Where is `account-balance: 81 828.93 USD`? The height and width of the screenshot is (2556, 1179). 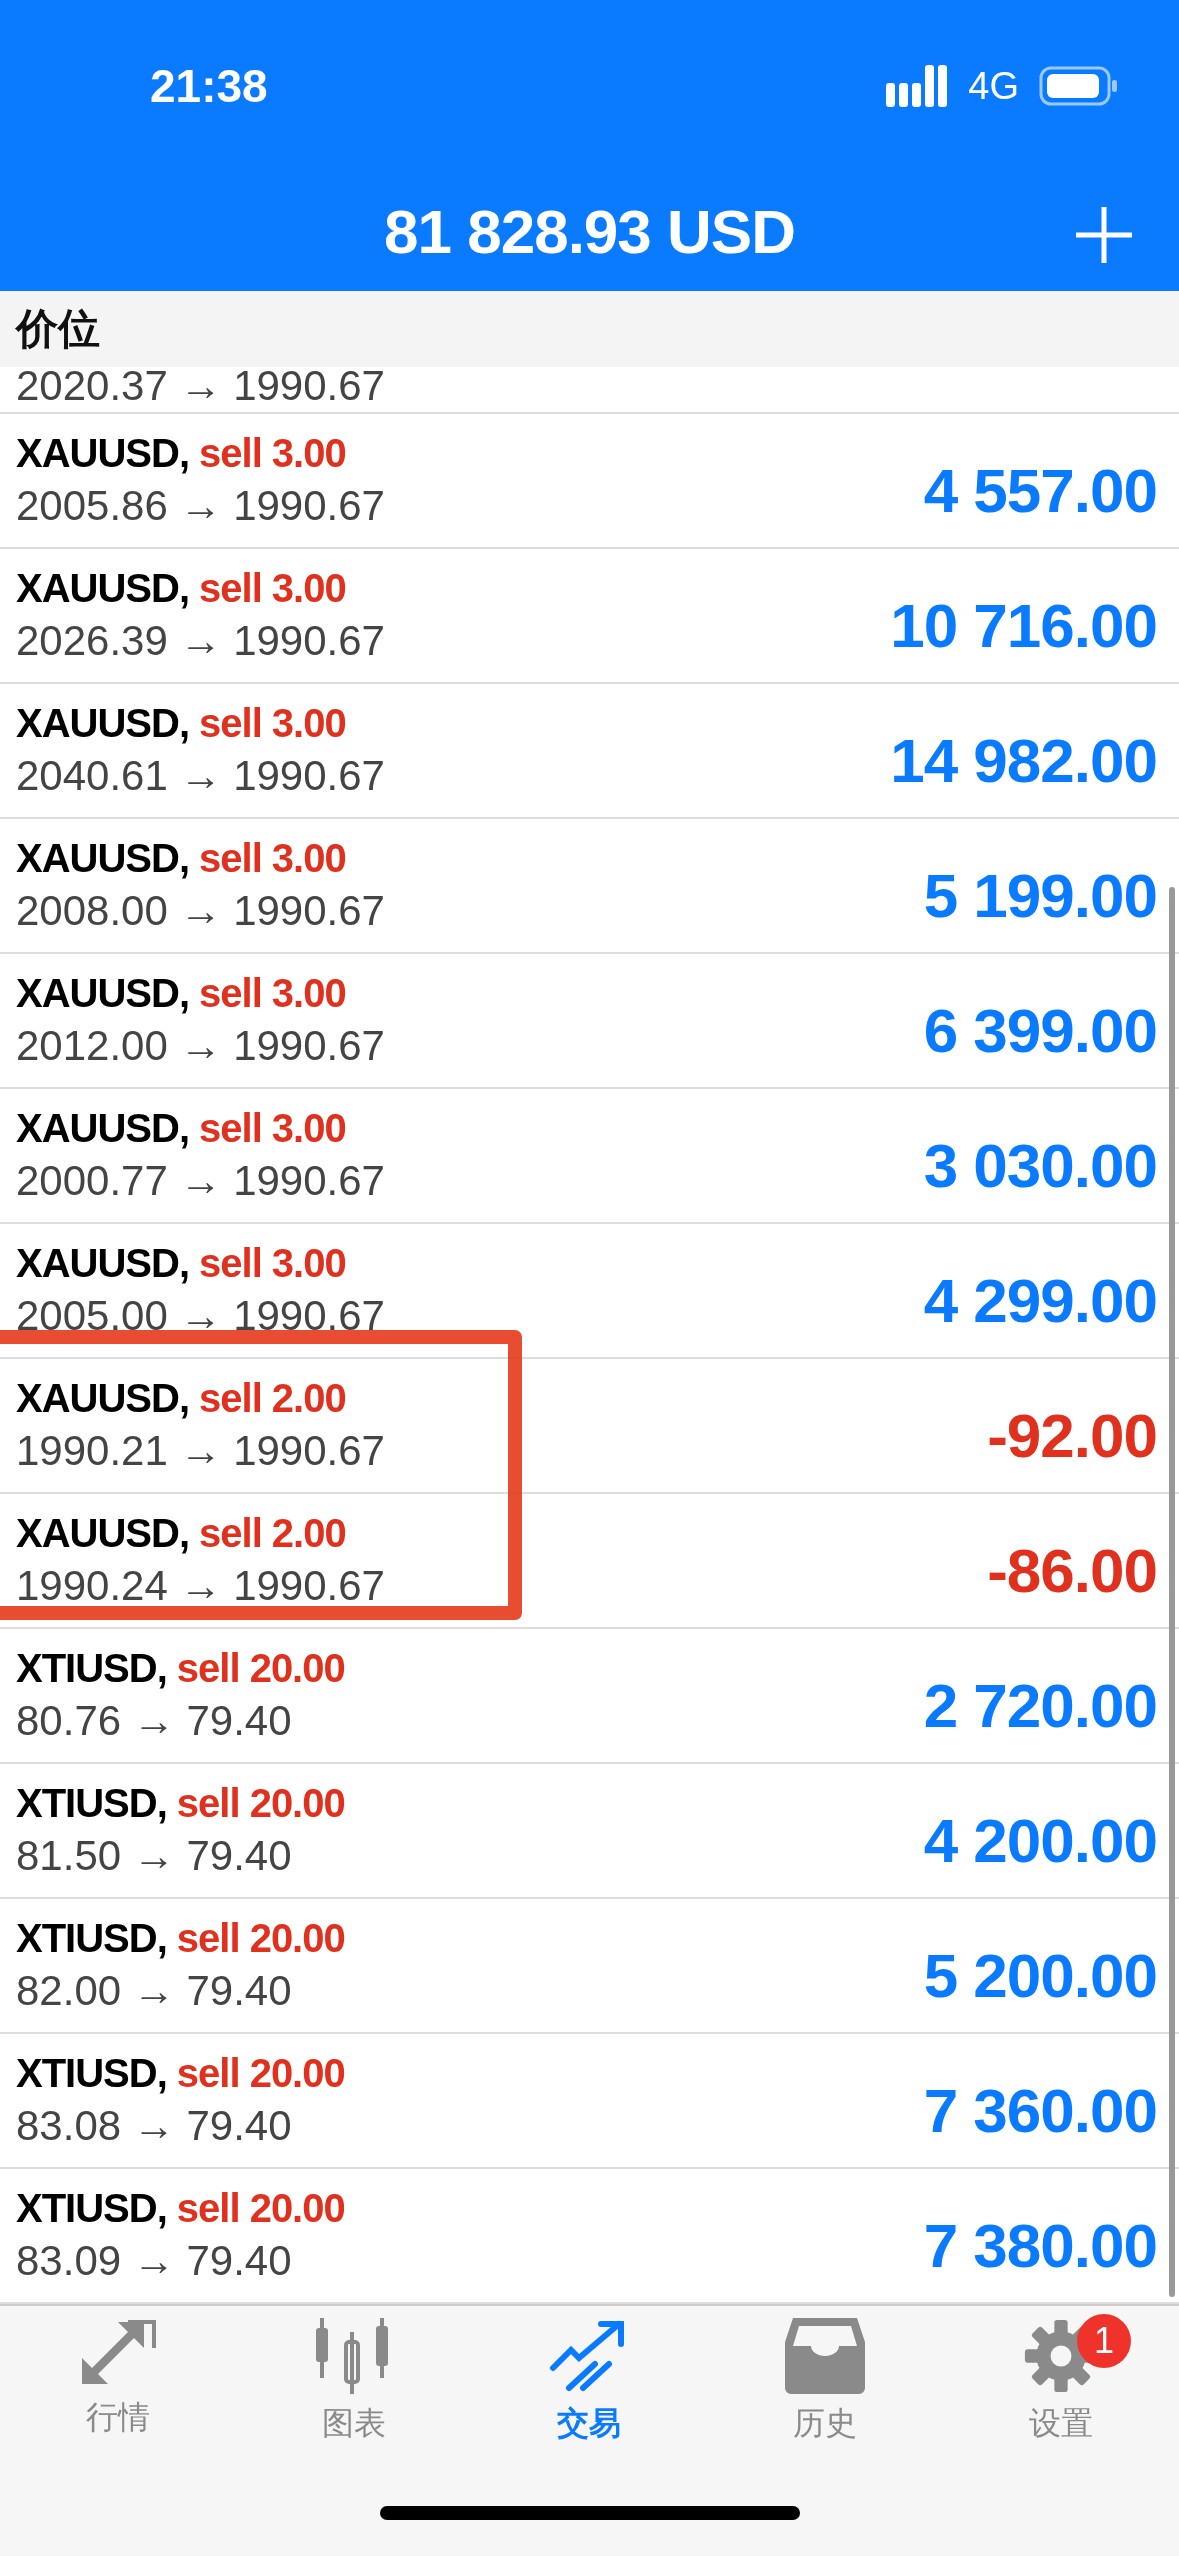 account-balance: 81 828.93 USD is located at coordinates (589, 232).